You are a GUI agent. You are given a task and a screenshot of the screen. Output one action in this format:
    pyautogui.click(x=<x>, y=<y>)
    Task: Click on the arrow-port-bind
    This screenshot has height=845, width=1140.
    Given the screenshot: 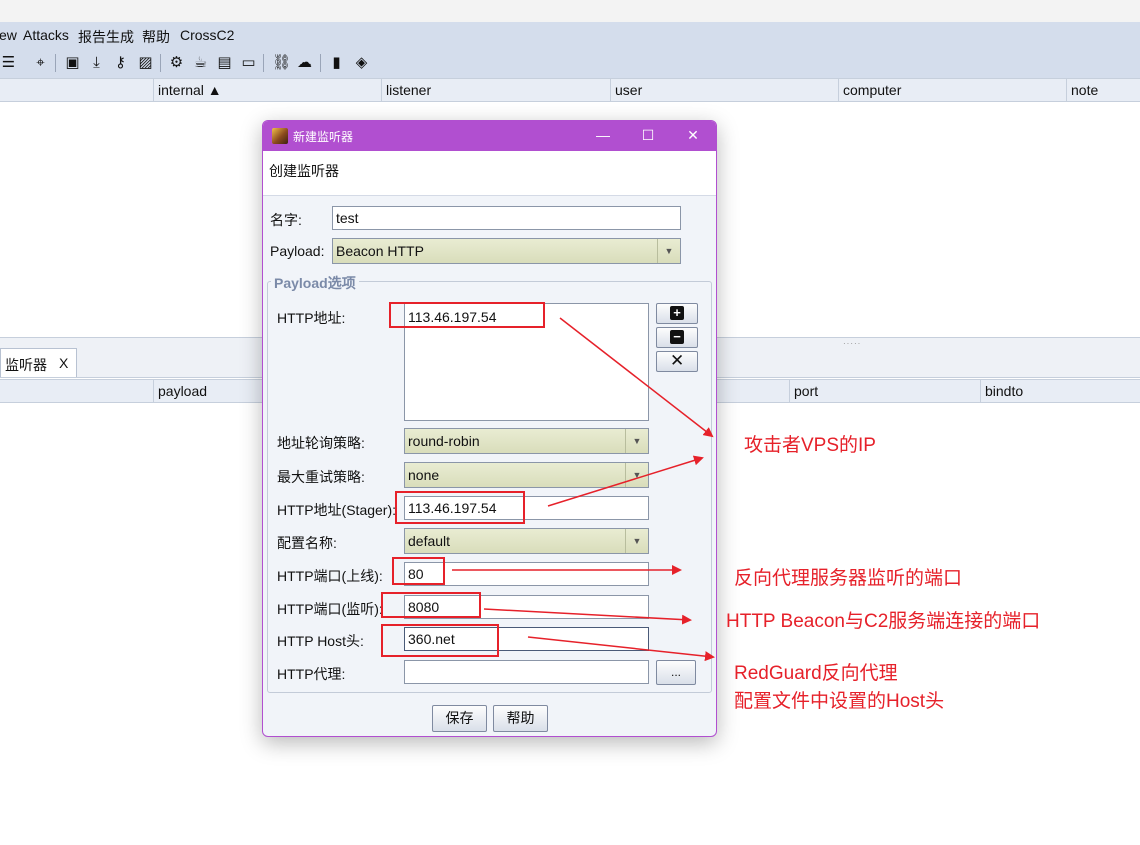 What is the action you would take?
    pyautogui.click(x=587, y=616)
    